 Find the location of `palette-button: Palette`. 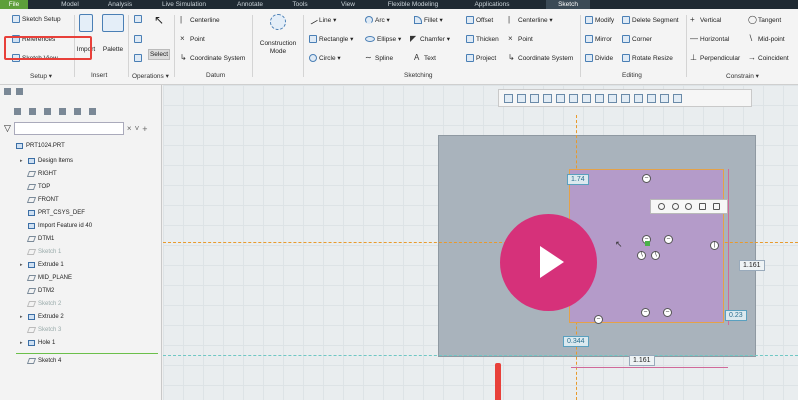

palette-button: Palette is located at coordinates (113, 33).